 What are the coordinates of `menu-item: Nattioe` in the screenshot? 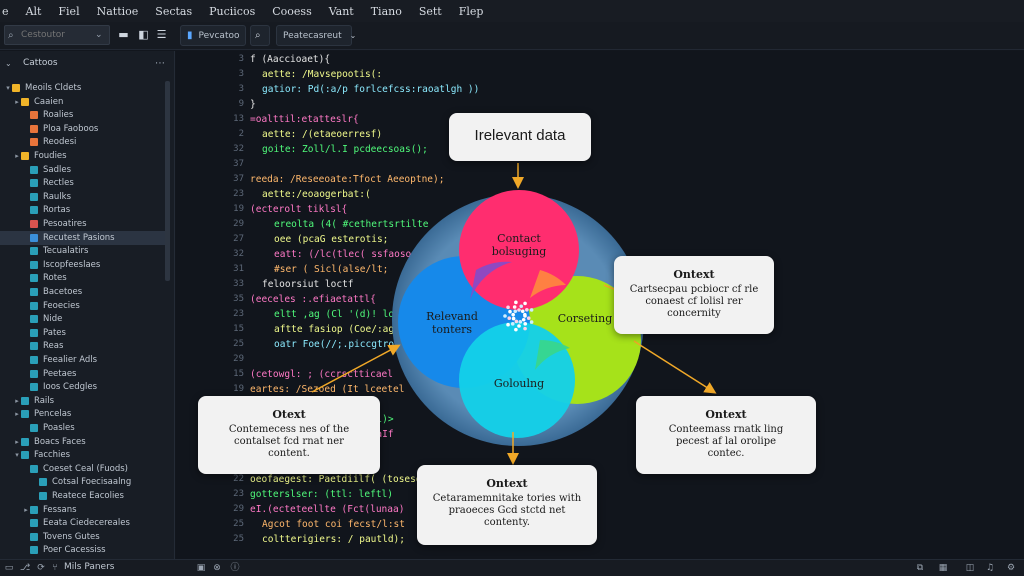 It's located at (118, 11).